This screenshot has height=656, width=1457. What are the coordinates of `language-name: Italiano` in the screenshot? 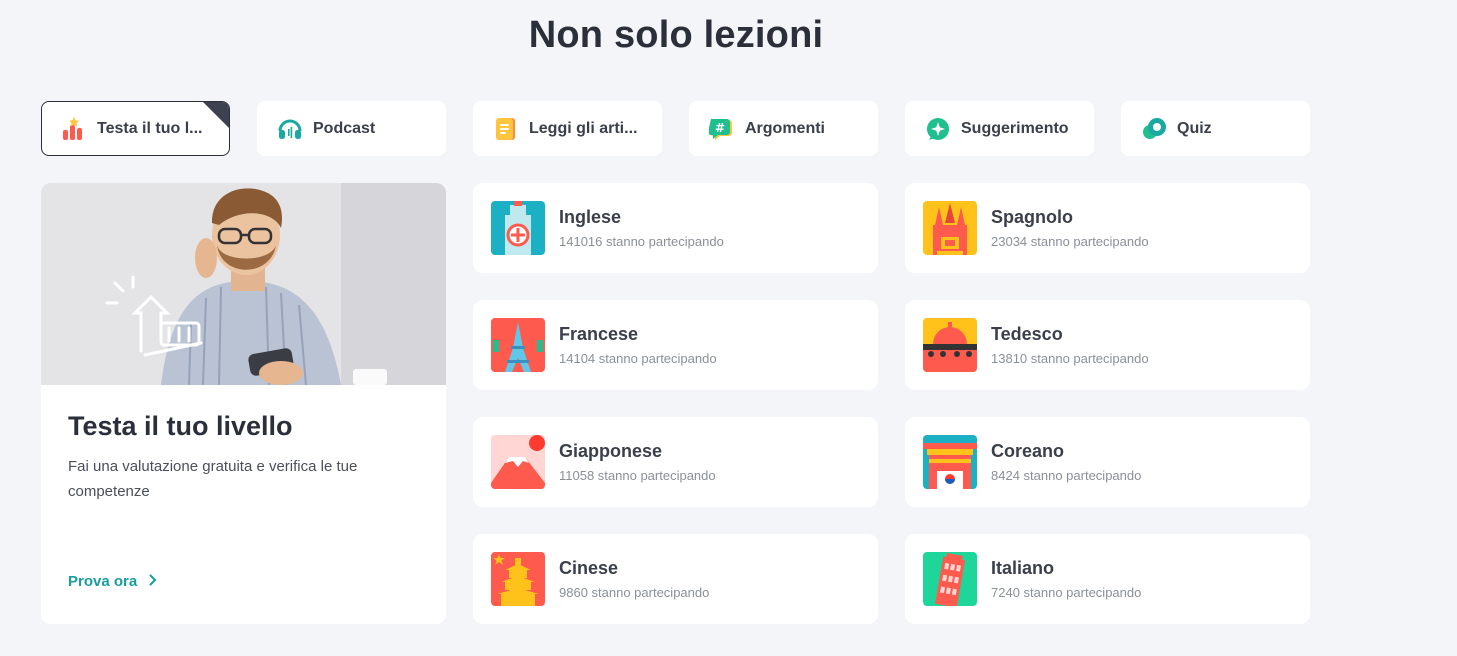 It's located at (1023, 568).